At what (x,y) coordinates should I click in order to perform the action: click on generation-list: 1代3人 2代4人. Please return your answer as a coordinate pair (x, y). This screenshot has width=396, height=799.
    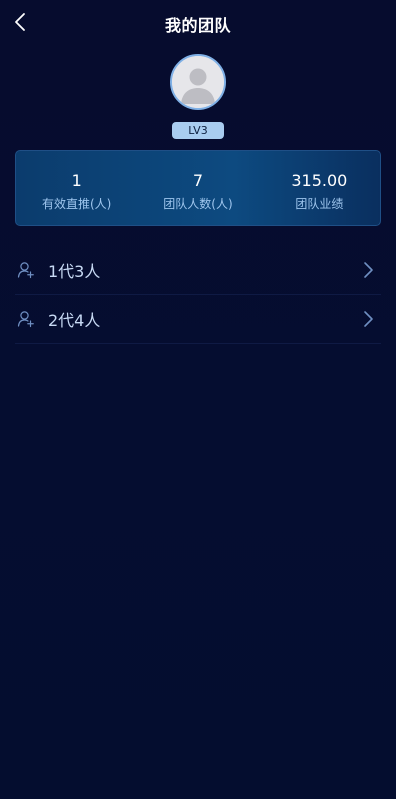
    Looking at the image, I should click on (198, 295).